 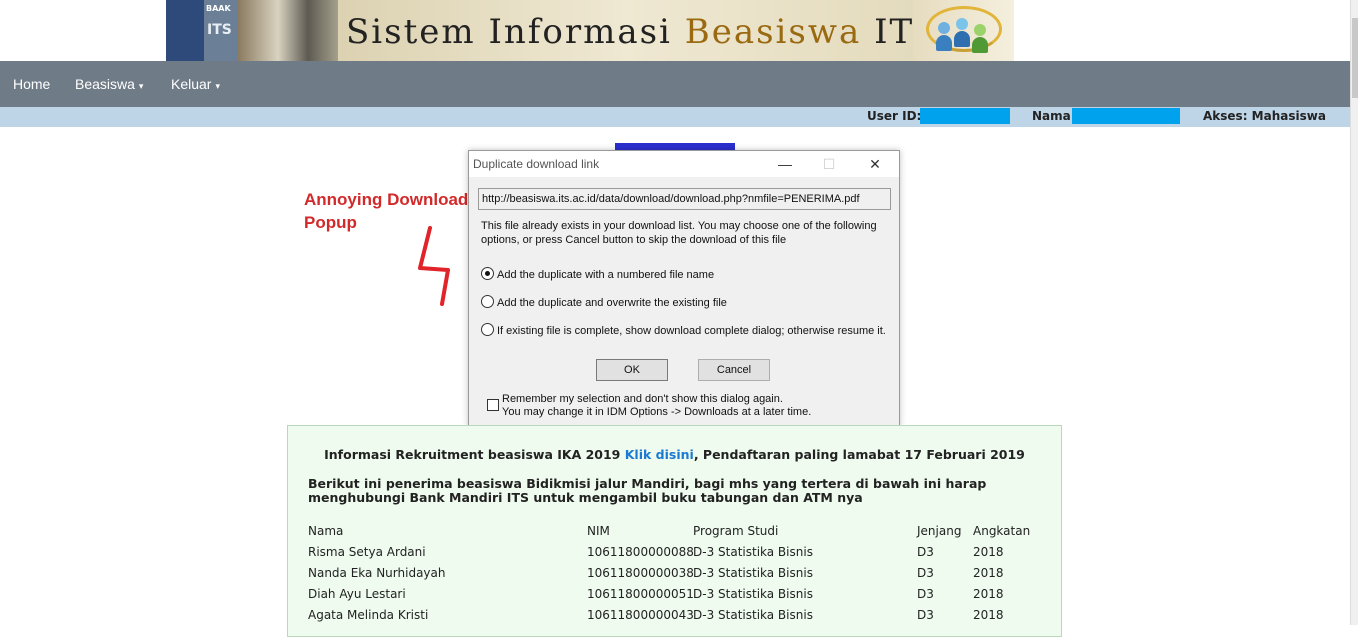 What do you see at coordinates (773, 32) in the screenshot?
I see `title-part-2: Beasiswa` at bounding box center [773, 32].